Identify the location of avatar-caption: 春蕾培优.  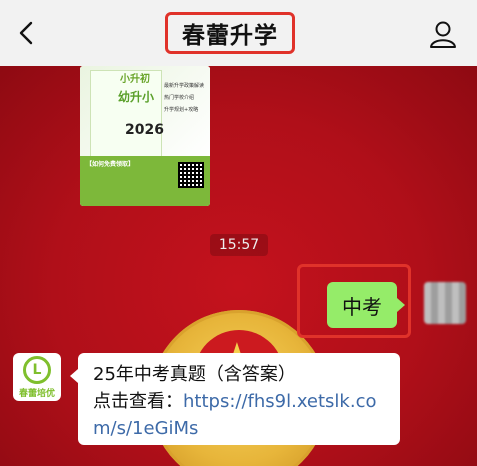
(36, 394).